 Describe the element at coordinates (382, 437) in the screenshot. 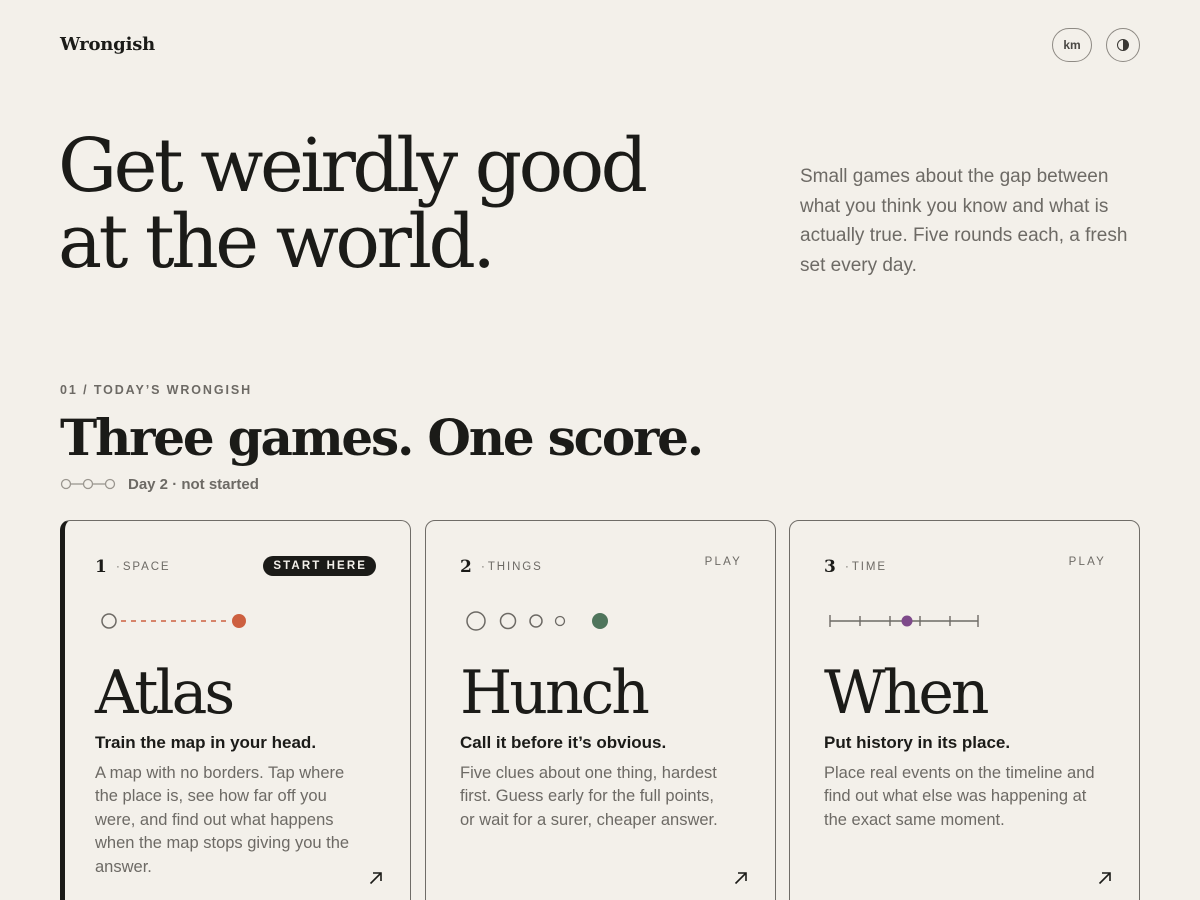

I see `section-title: Three games. One score.` at that location.